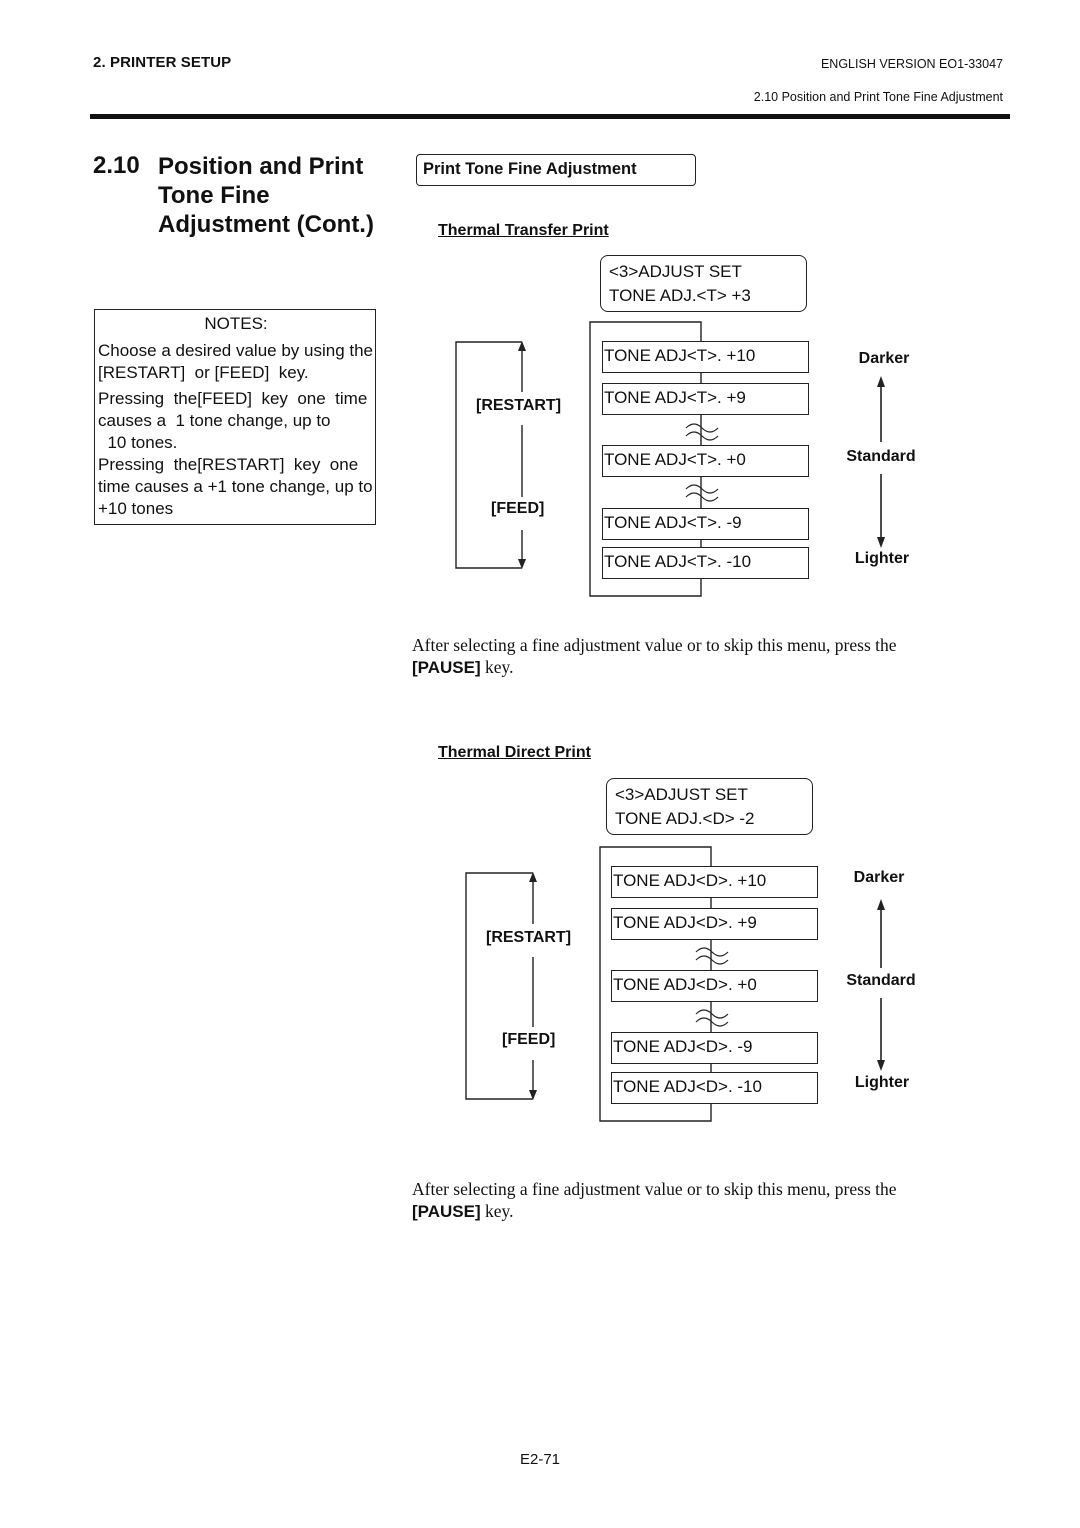  I want to click on tone-value-box: TONE ADJ<T>. -9, so click(705, 524).